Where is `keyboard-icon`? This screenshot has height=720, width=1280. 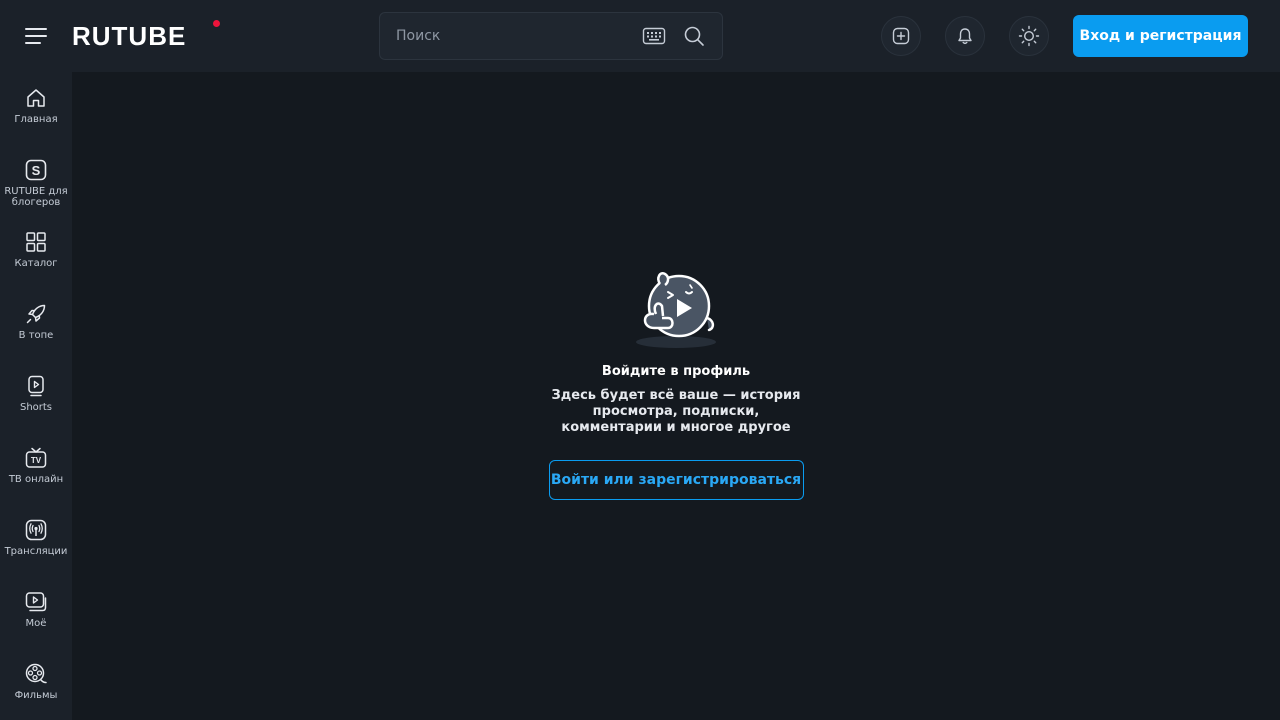
keyboard-icon is located at coordinates (654, 36).